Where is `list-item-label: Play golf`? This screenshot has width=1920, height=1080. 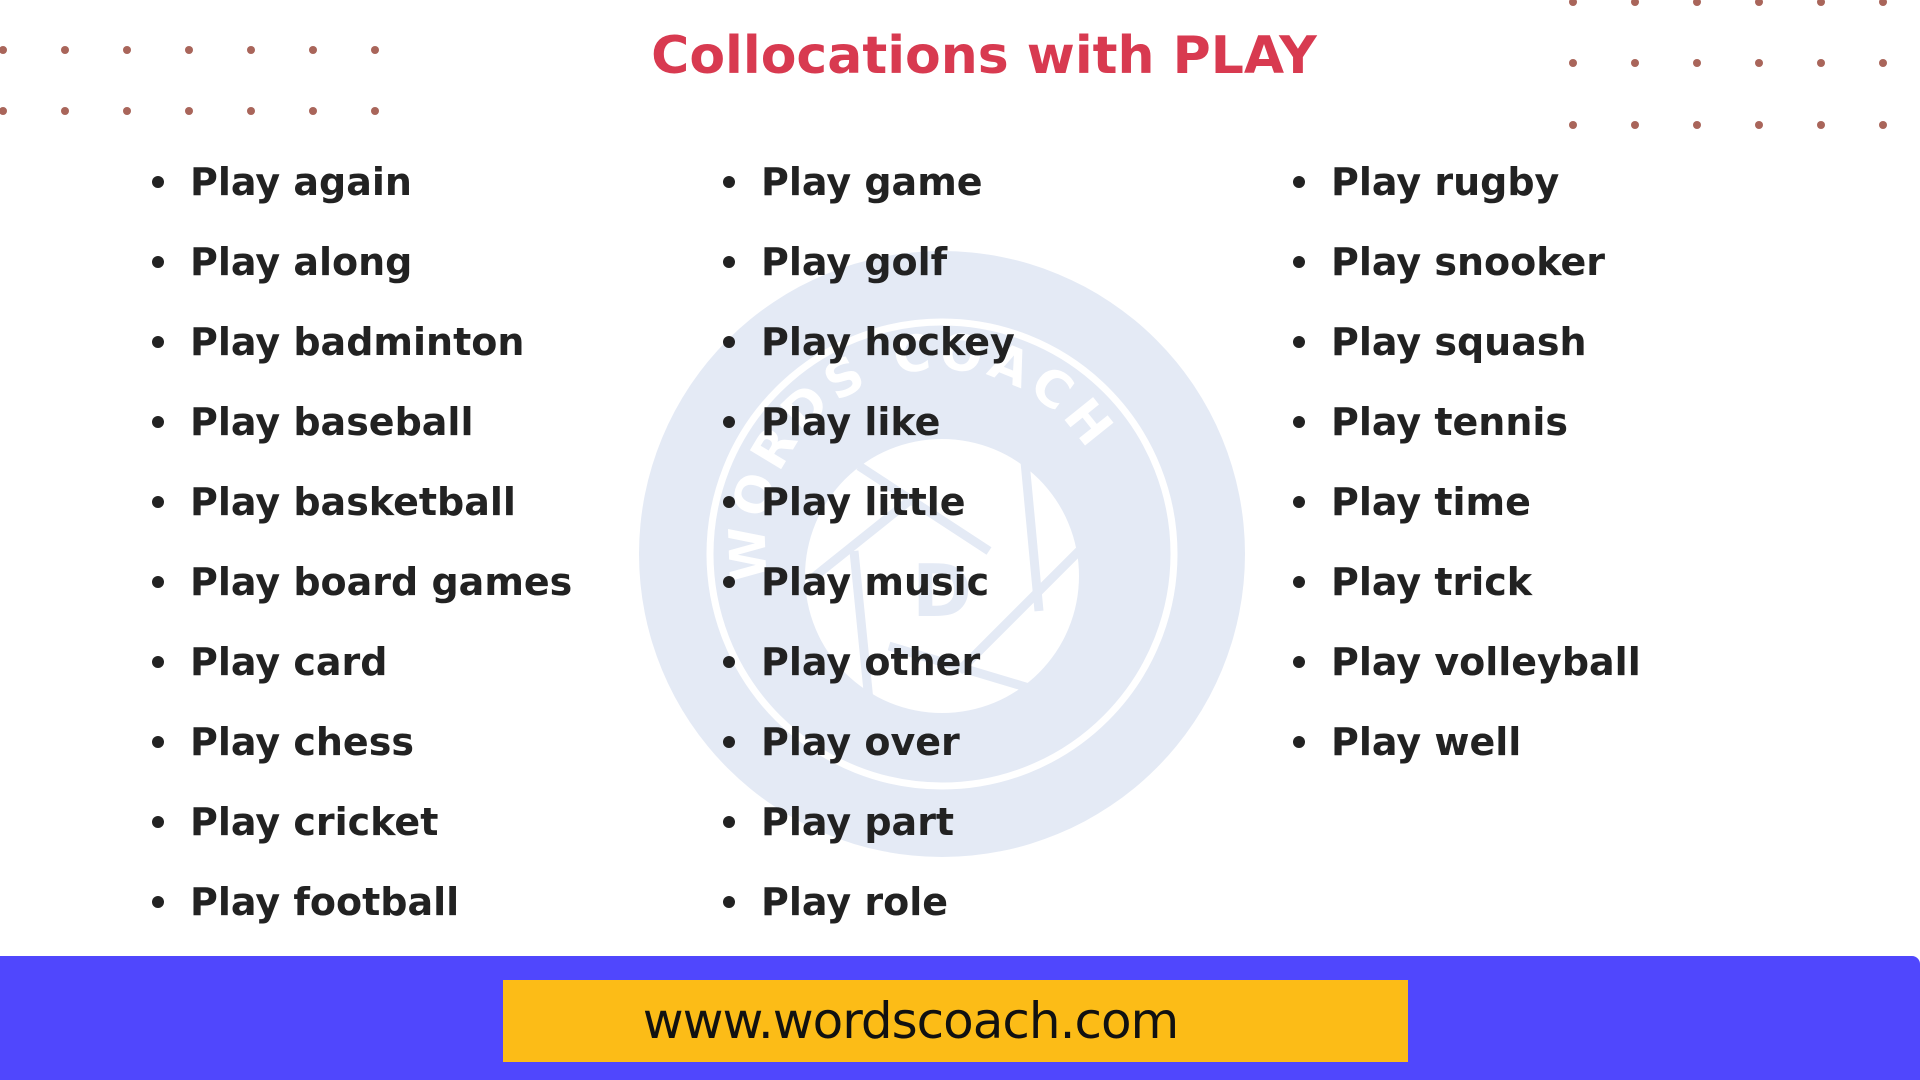
list-item-label: Play golf is located at coordinates (854, 262).